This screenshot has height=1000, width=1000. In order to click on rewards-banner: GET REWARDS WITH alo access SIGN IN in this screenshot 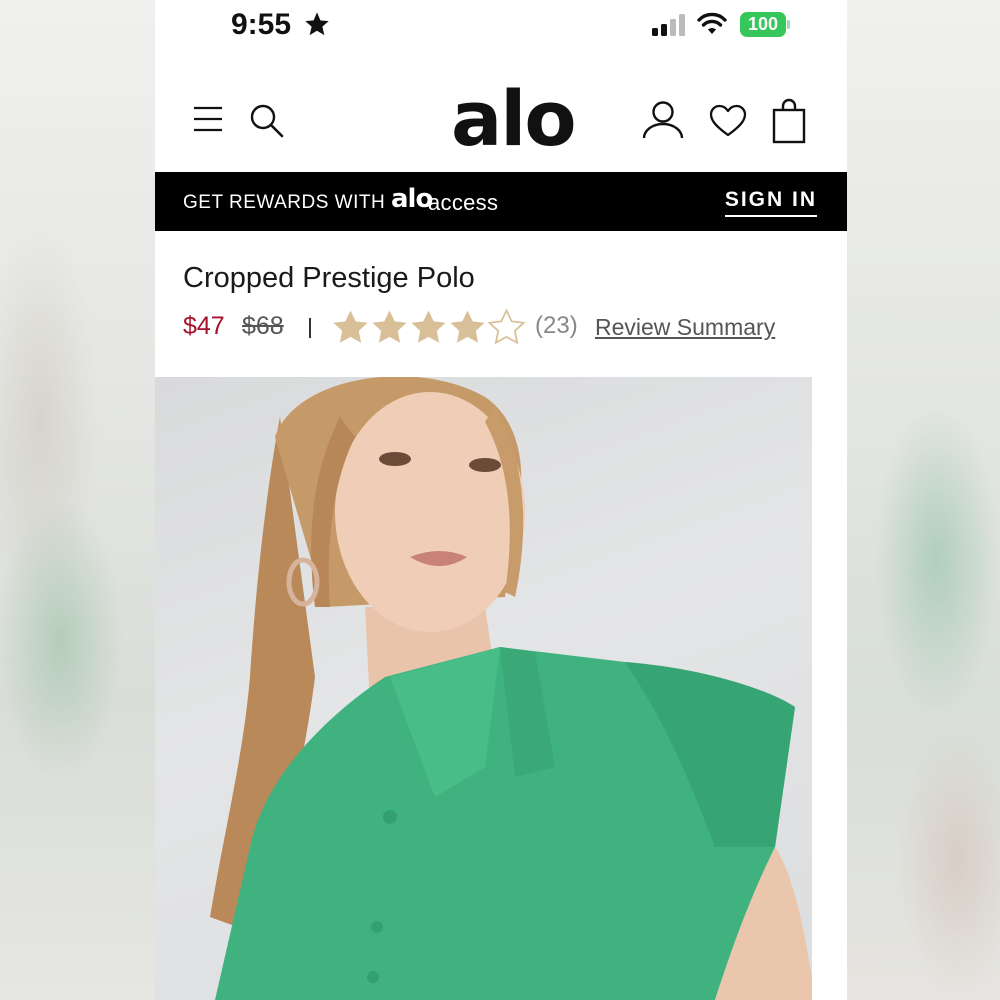, I will do `click(501, 201)`.